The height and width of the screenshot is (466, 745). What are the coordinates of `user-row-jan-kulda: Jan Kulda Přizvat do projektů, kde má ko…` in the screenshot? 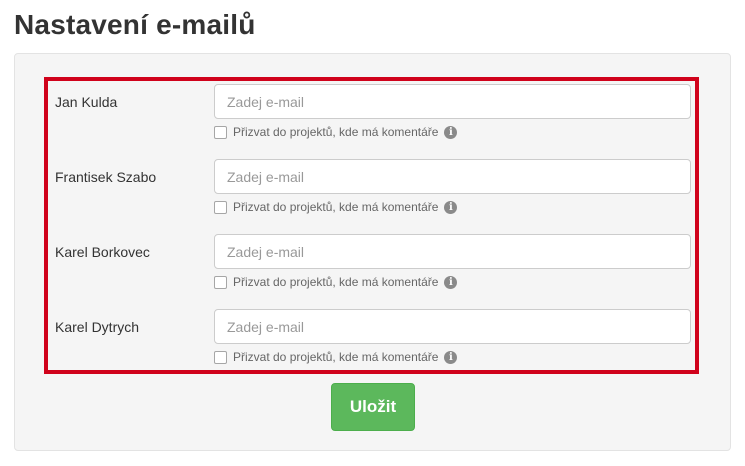 It's located at (375, 119).